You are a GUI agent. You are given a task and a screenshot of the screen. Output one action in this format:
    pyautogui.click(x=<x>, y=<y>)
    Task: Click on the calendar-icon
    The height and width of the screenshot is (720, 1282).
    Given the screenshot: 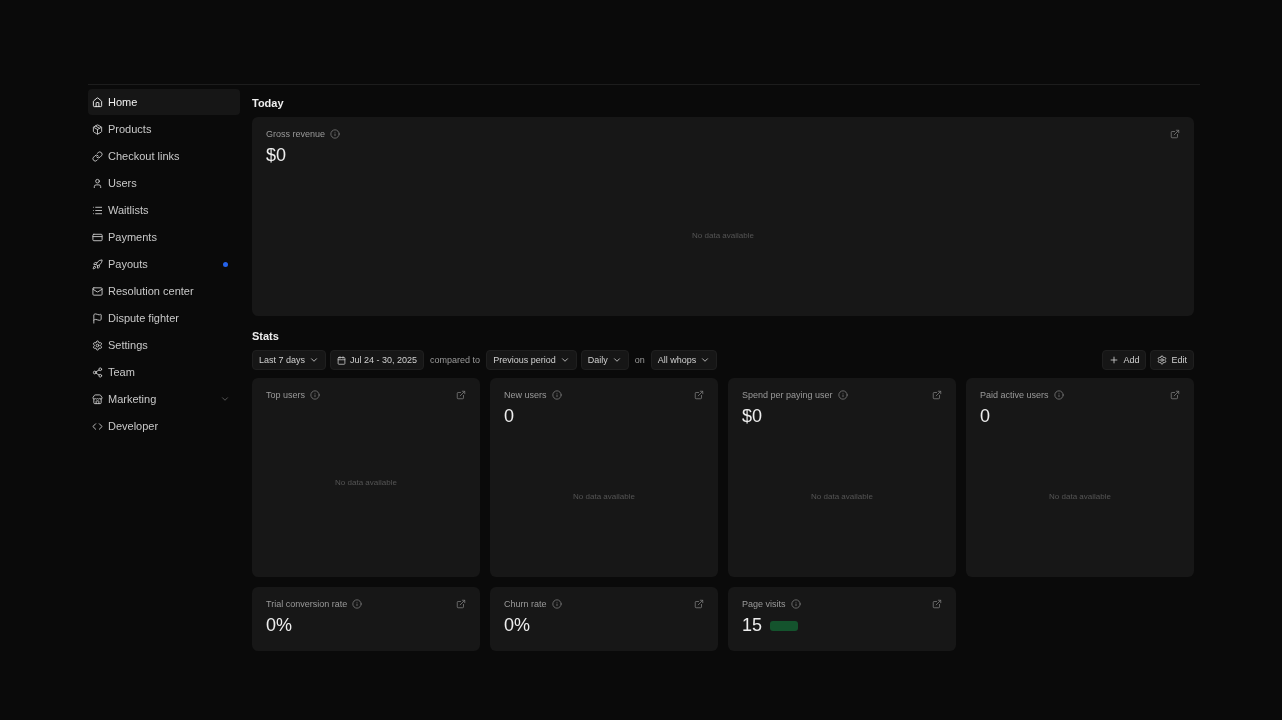 What is the action you would take?
    pyautogui.click(x=342, y=360)
    